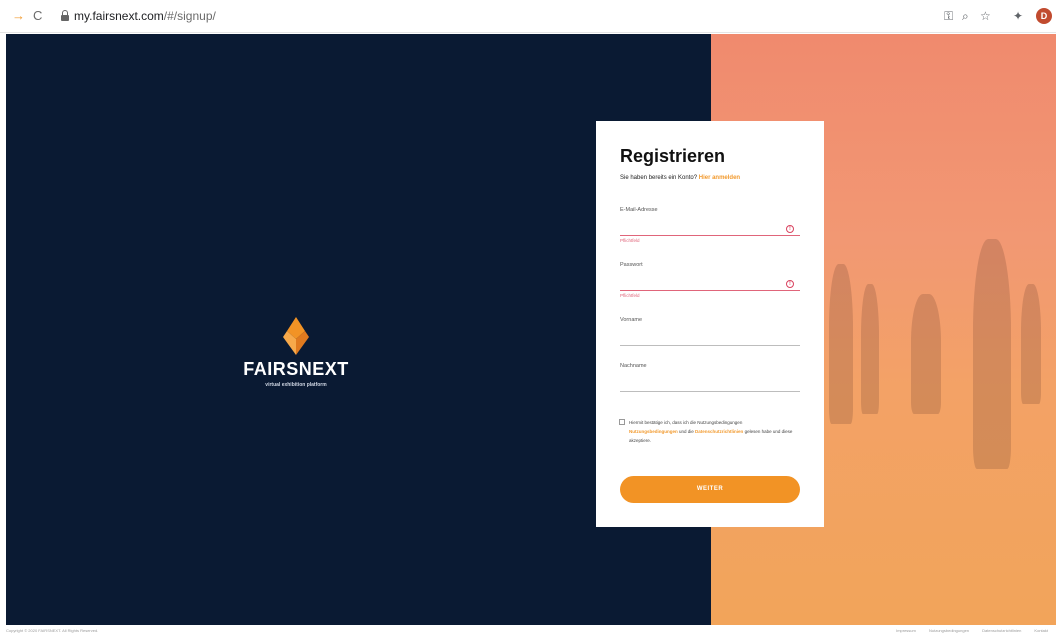 The width and height of the screenshot is (1056, 637). What do you see at coordinates (37, 16) in the screenshot?
I see `reload-icon: C` at bounding box center [37, 16].